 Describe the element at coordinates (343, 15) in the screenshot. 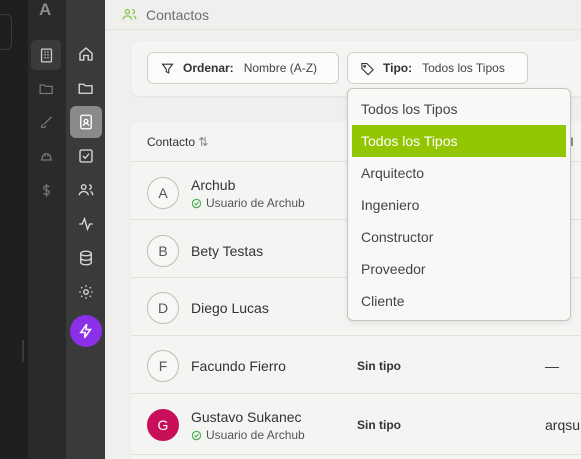

I see `page-header: Contactos` at that location.